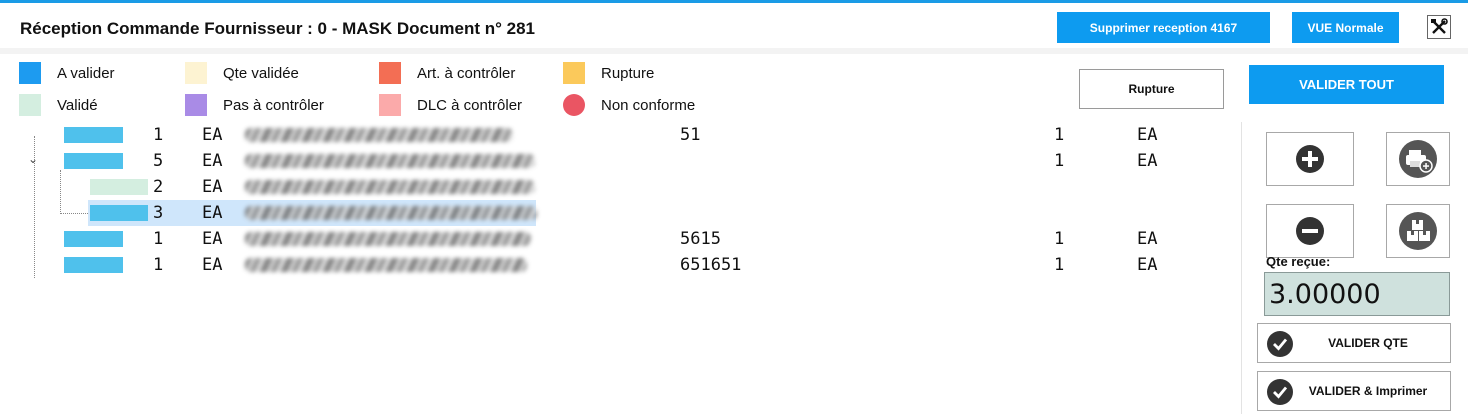 The width and height of the screenshot is (1468, 414). I want to click on minus-icon, so click(1310, 231).